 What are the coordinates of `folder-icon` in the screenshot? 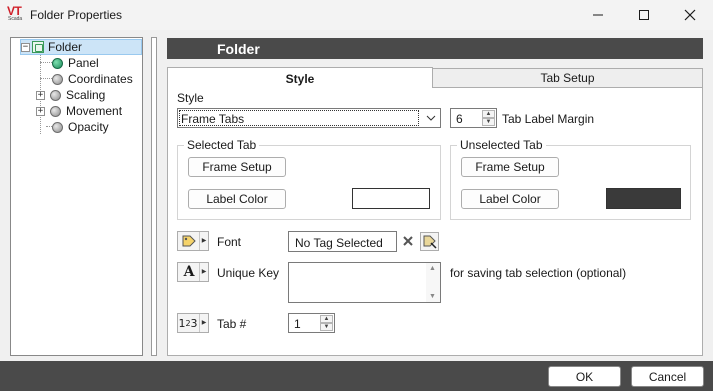 It's located at (38, 47).